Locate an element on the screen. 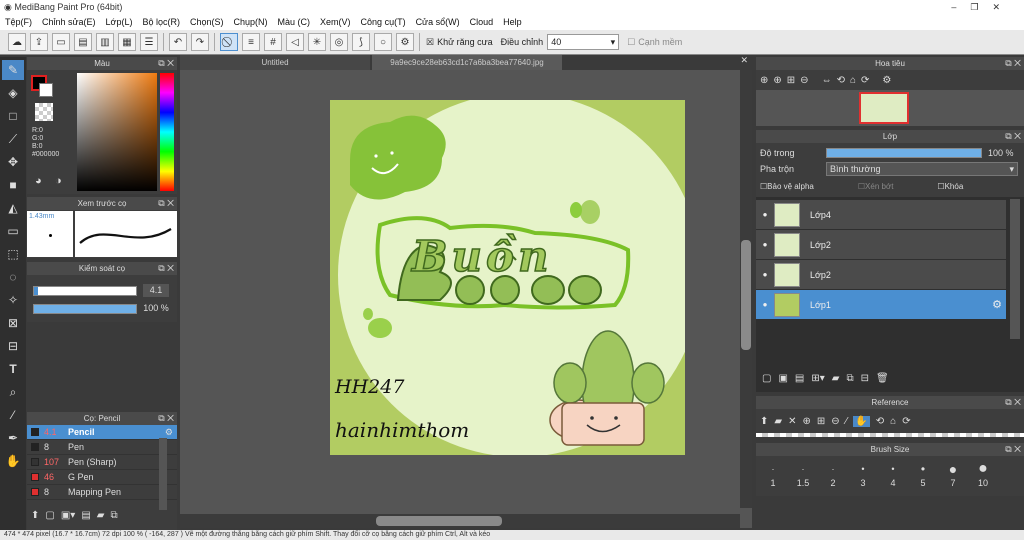 The height and width of the screenshot is (540, 1024). eyedropper-tool-icon: ⁄ is located at coordinates (13, 415).